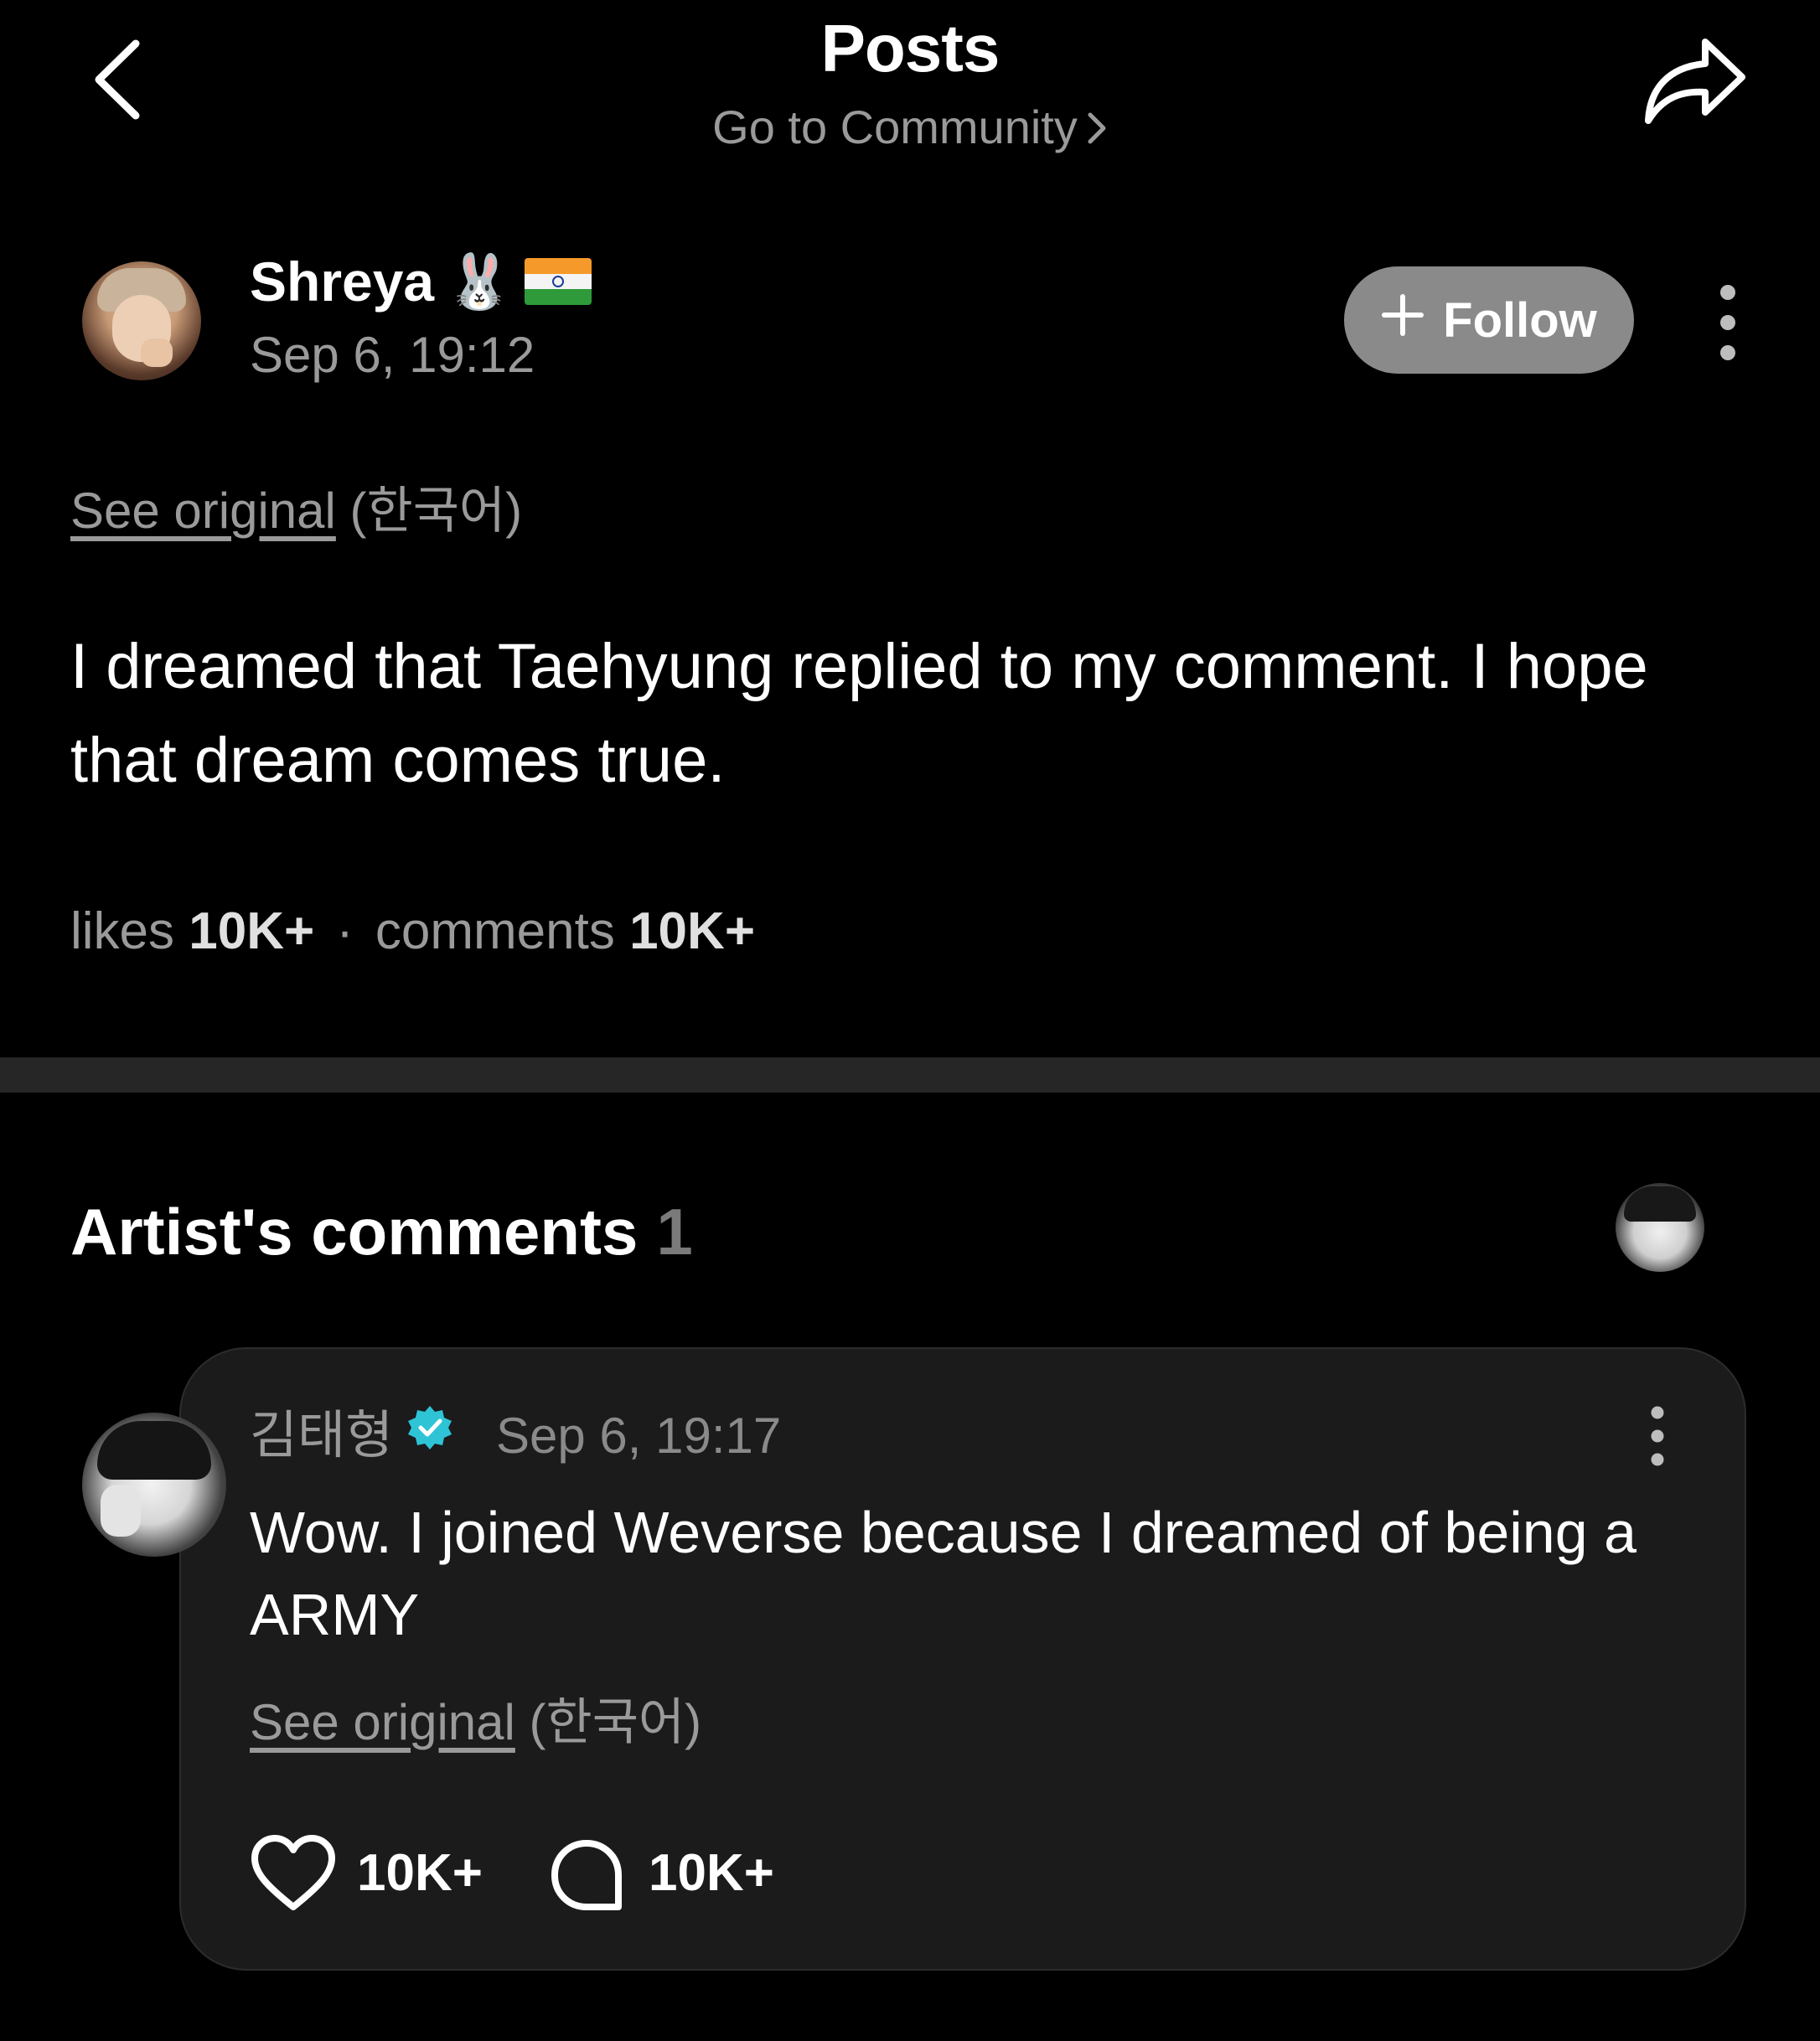 The image size is (1820, 2041). What do you see at coordinates (342, 282) in the screenshot?
I see `author-name-text: Shreya` at bounding box center [342, 282].